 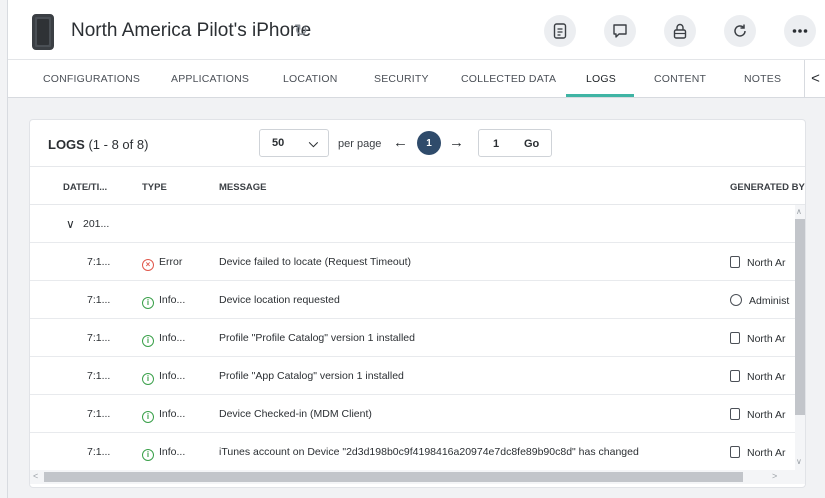 What do you see at coordinates (456, 142) in the screenshot?
I see `next-page-arrow-icon: →` at bounding box center [456, 142].